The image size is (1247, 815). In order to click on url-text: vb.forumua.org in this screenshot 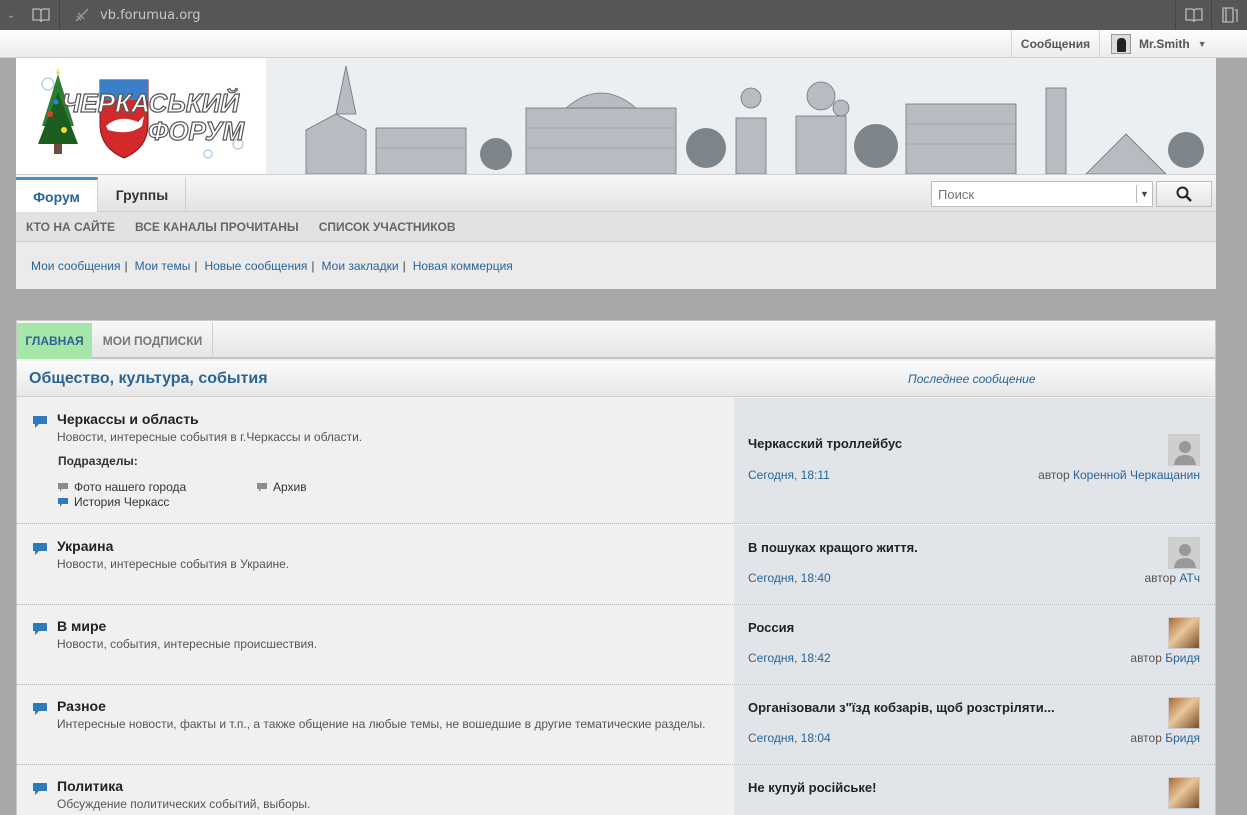, I will do `click(150, 15)`.